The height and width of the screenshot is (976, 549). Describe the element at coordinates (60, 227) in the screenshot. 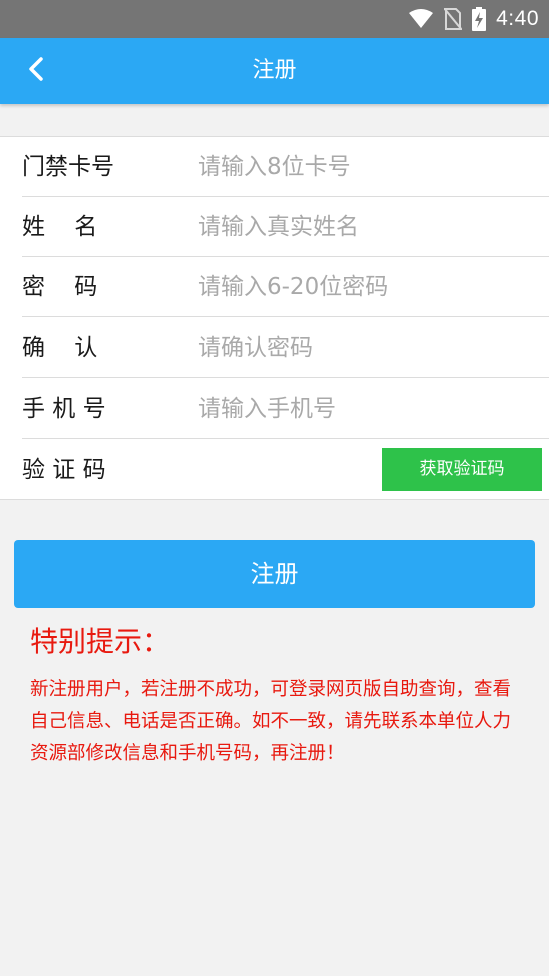

I see `name-label: 姓 名` at that location.